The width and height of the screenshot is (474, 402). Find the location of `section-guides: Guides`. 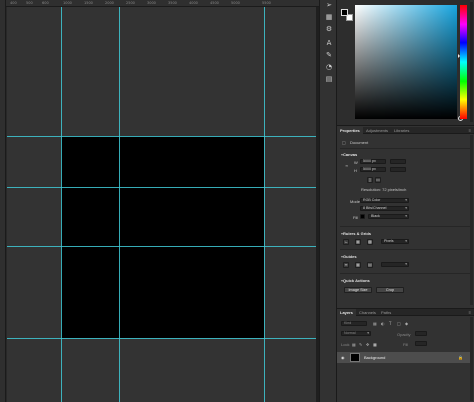

section-guides: Guides is located at coordinates (349, 256).